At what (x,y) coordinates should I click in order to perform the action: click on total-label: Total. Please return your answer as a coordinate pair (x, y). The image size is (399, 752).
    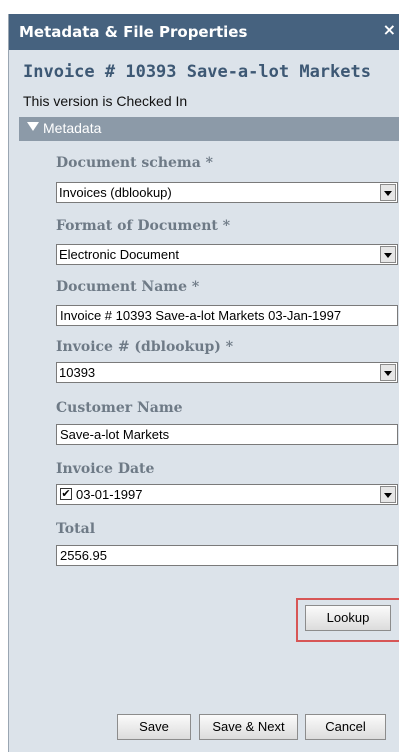
    Looking at the image, I should click on (76, 529).